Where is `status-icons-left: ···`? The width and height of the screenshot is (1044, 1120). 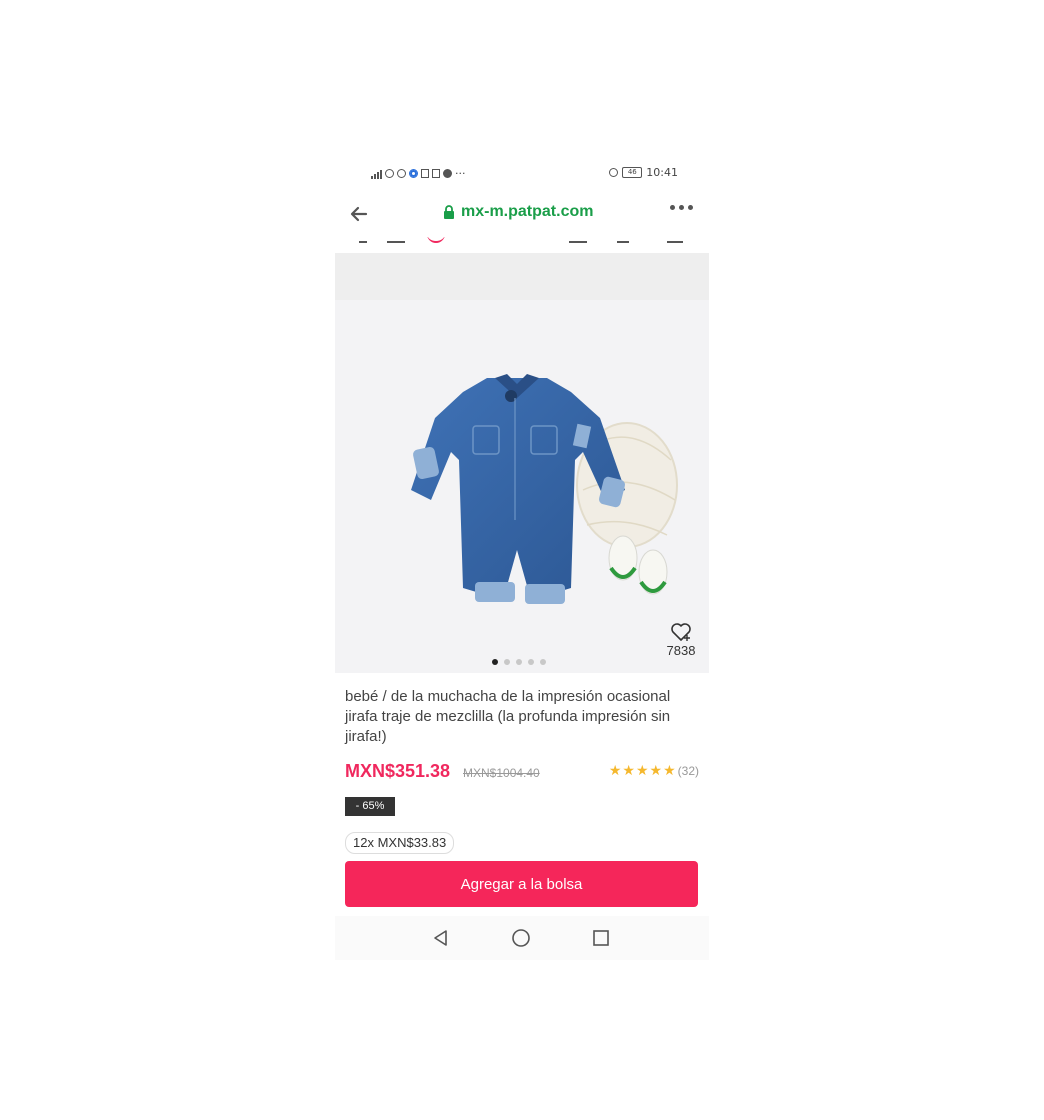 status-icons-left: ··· is located at coordinates (418, 173).